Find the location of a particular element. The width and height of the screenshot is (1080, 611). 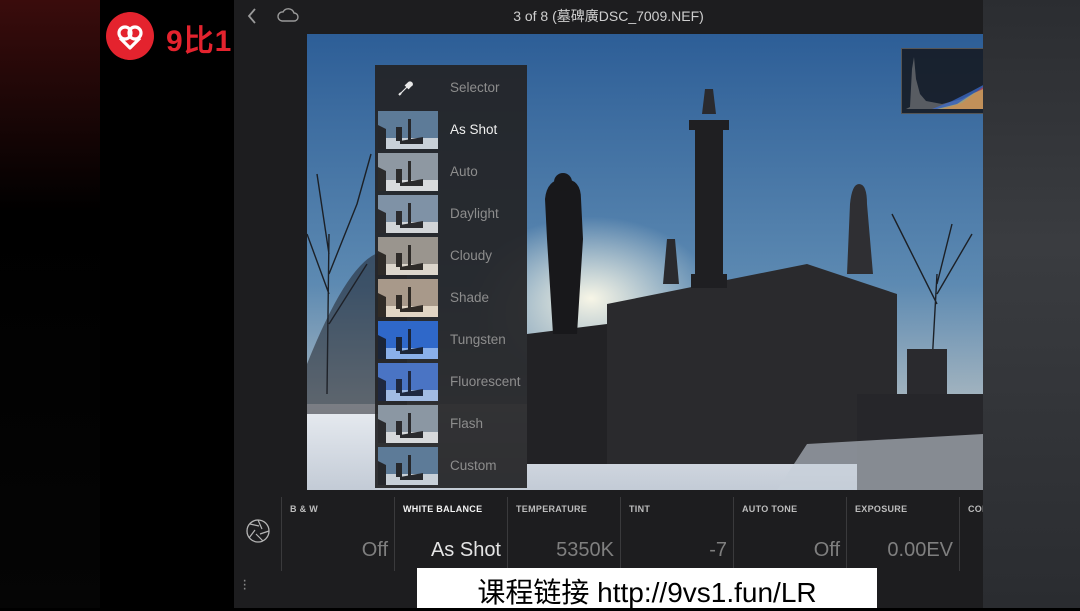

menu-item-flash: Flash is located at coordinates (451, 424).